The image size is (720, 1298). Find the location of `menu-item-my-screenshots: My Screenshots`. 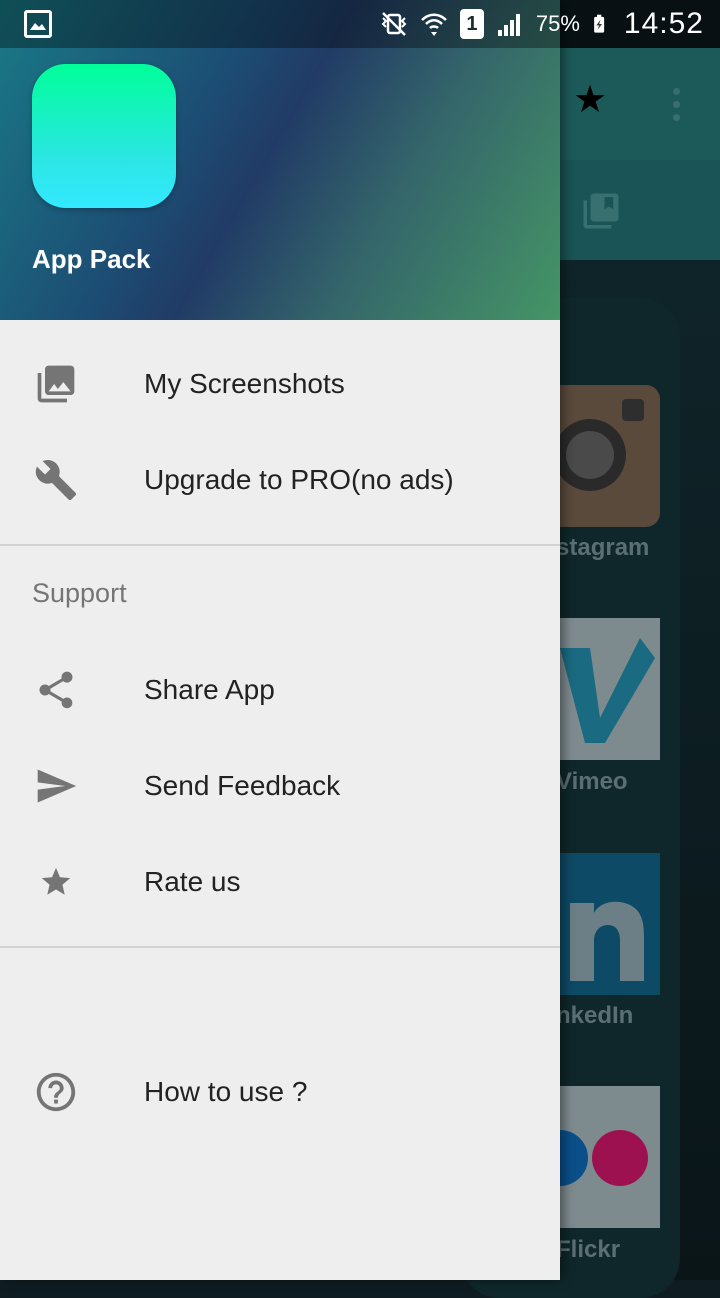

menu-item-my-screenshots: My Screenshots is located at coordinates (280, 384).